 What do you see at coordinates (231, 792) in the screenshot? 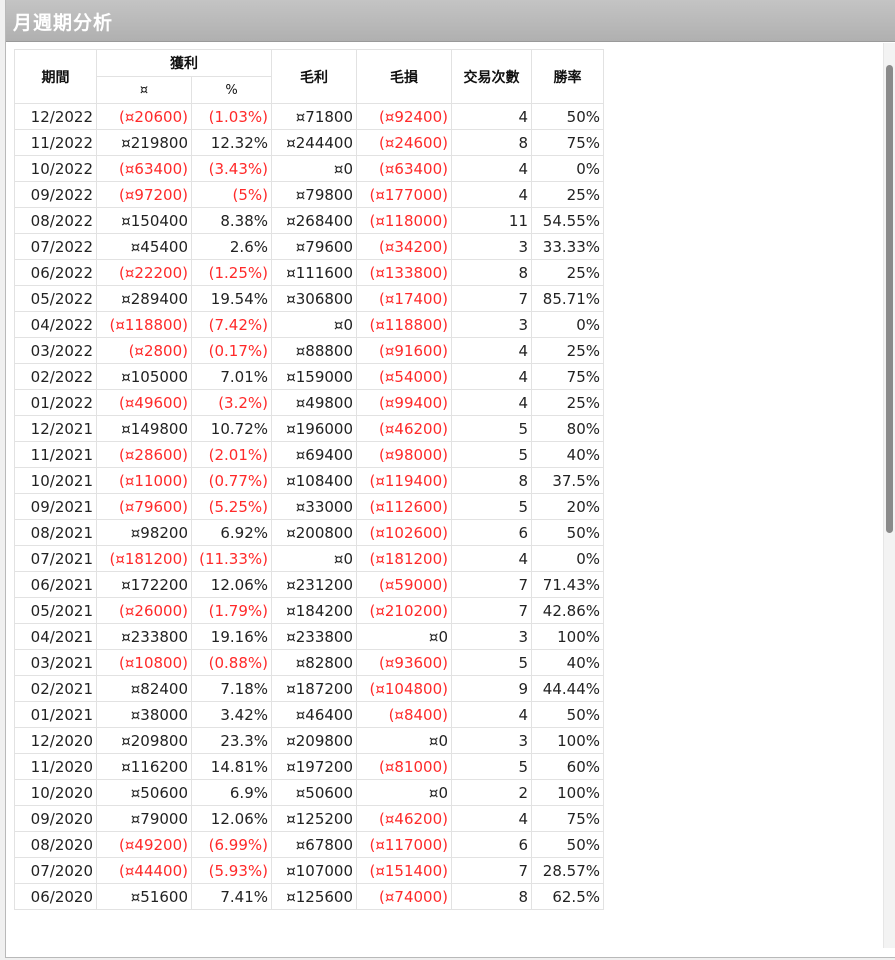
I see `profit-percent-cell: 6.9%` at bounding box center [231, 792].